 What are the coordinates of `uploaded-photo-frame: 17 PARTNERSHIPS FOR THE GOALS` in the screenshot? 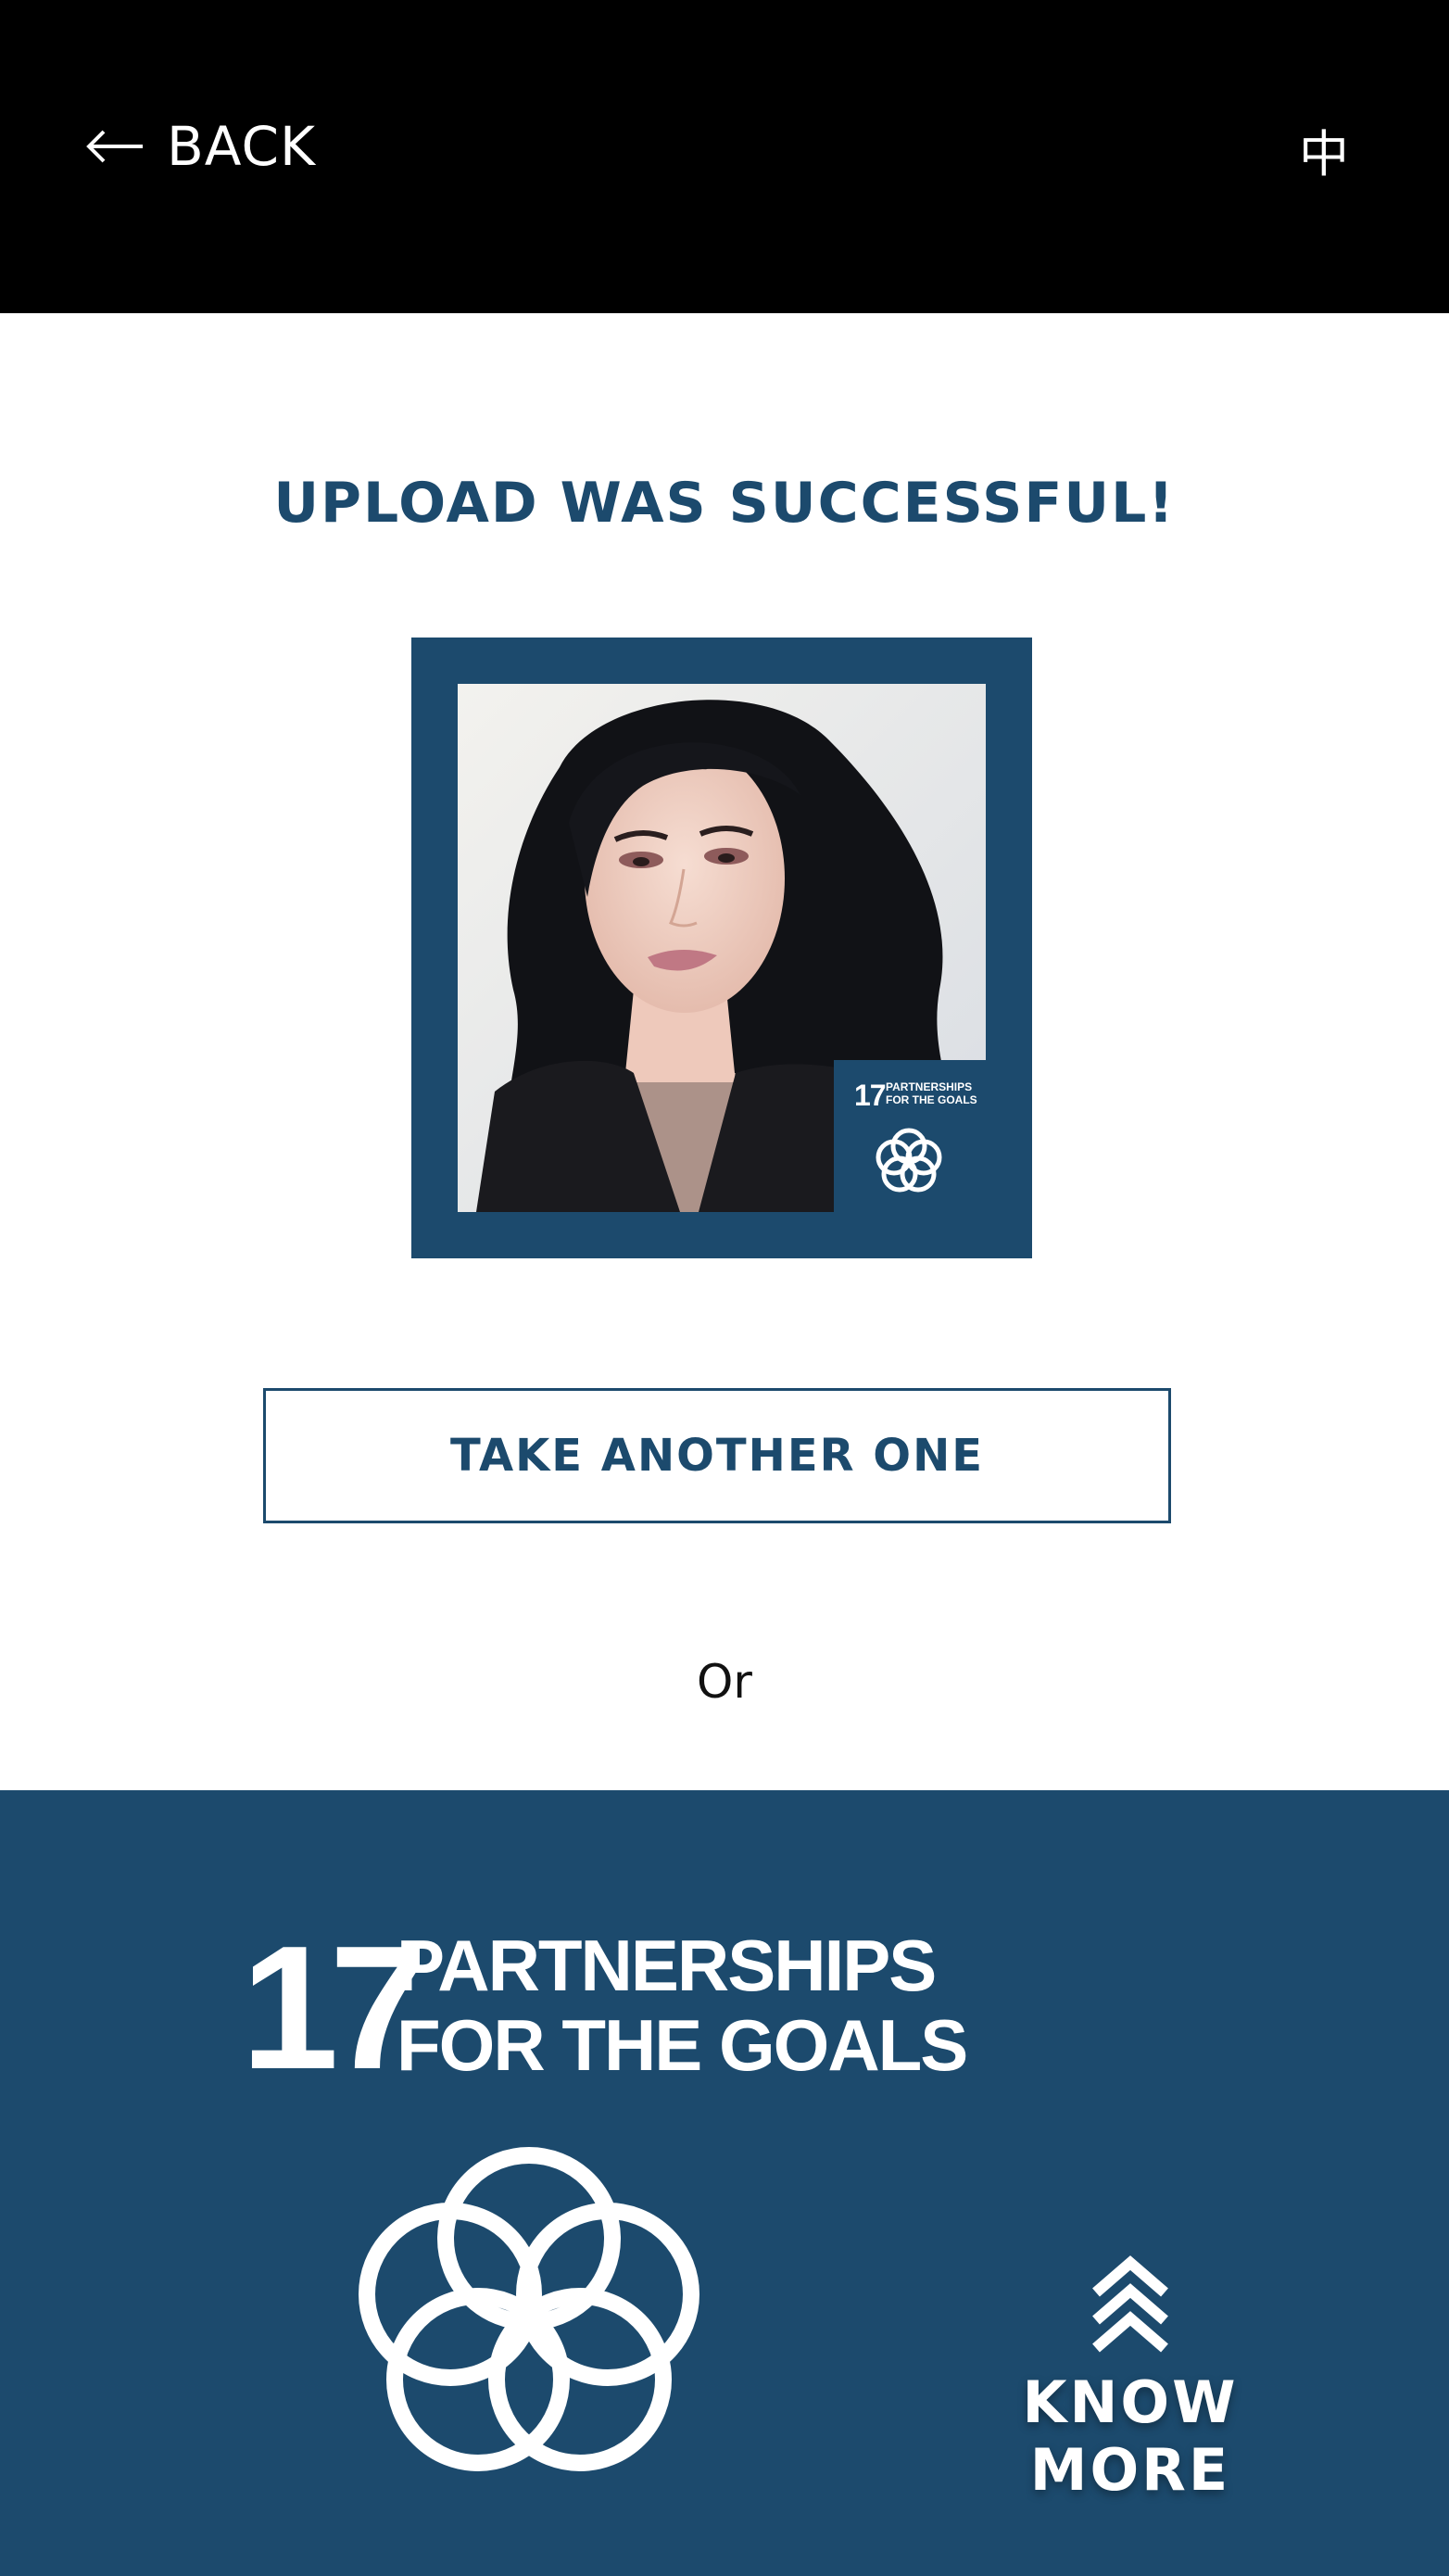 It's located at (721, 948).